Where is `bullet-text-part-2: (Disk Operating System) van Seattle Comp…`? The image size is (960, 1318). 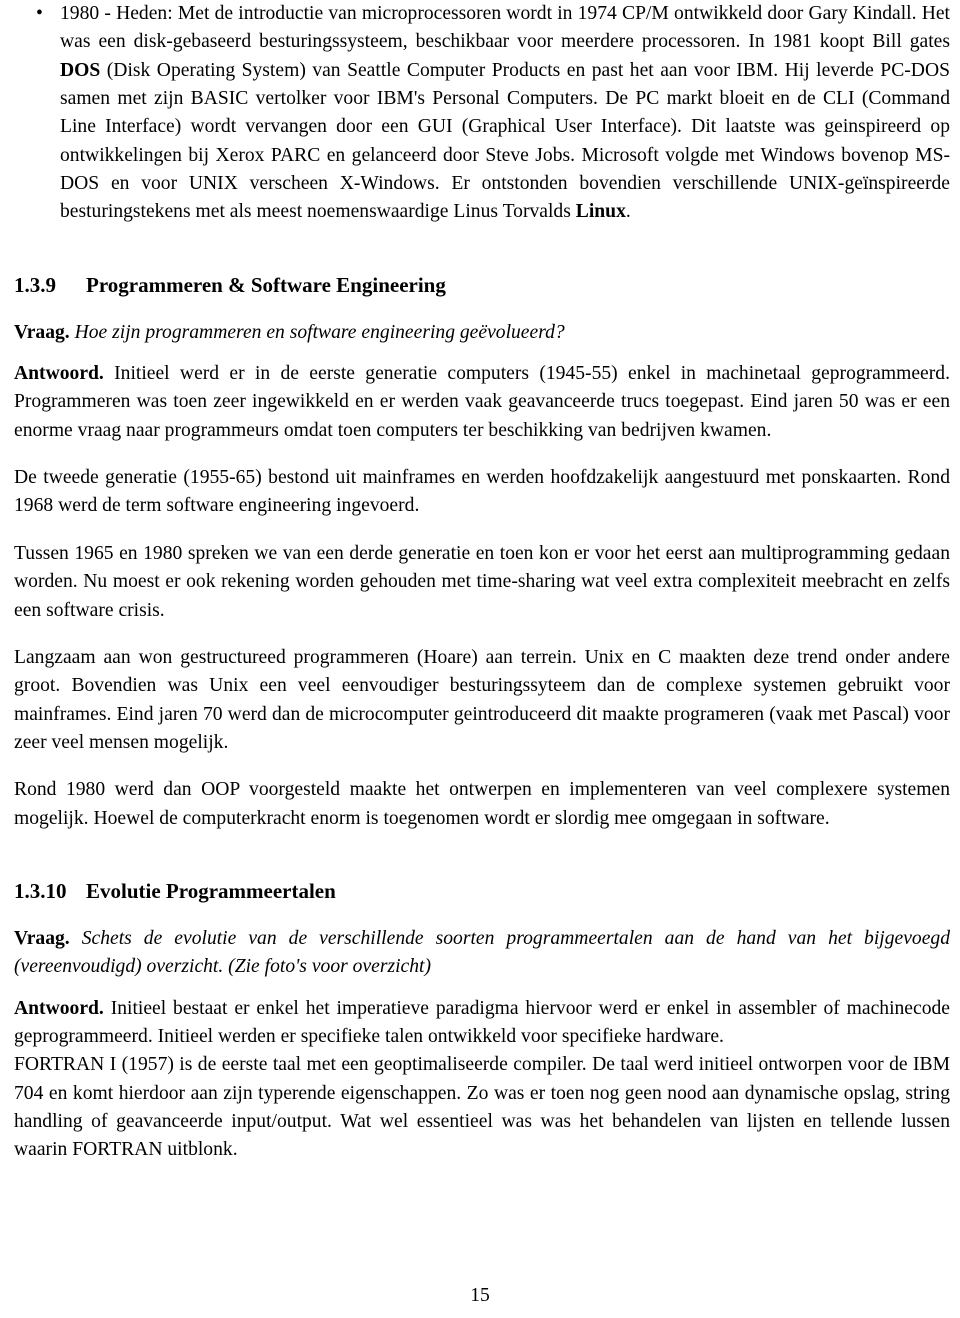 bullet-text-part-2: (Disk Operating System) van Seattle Comp… is located at coordinates (505, 141).